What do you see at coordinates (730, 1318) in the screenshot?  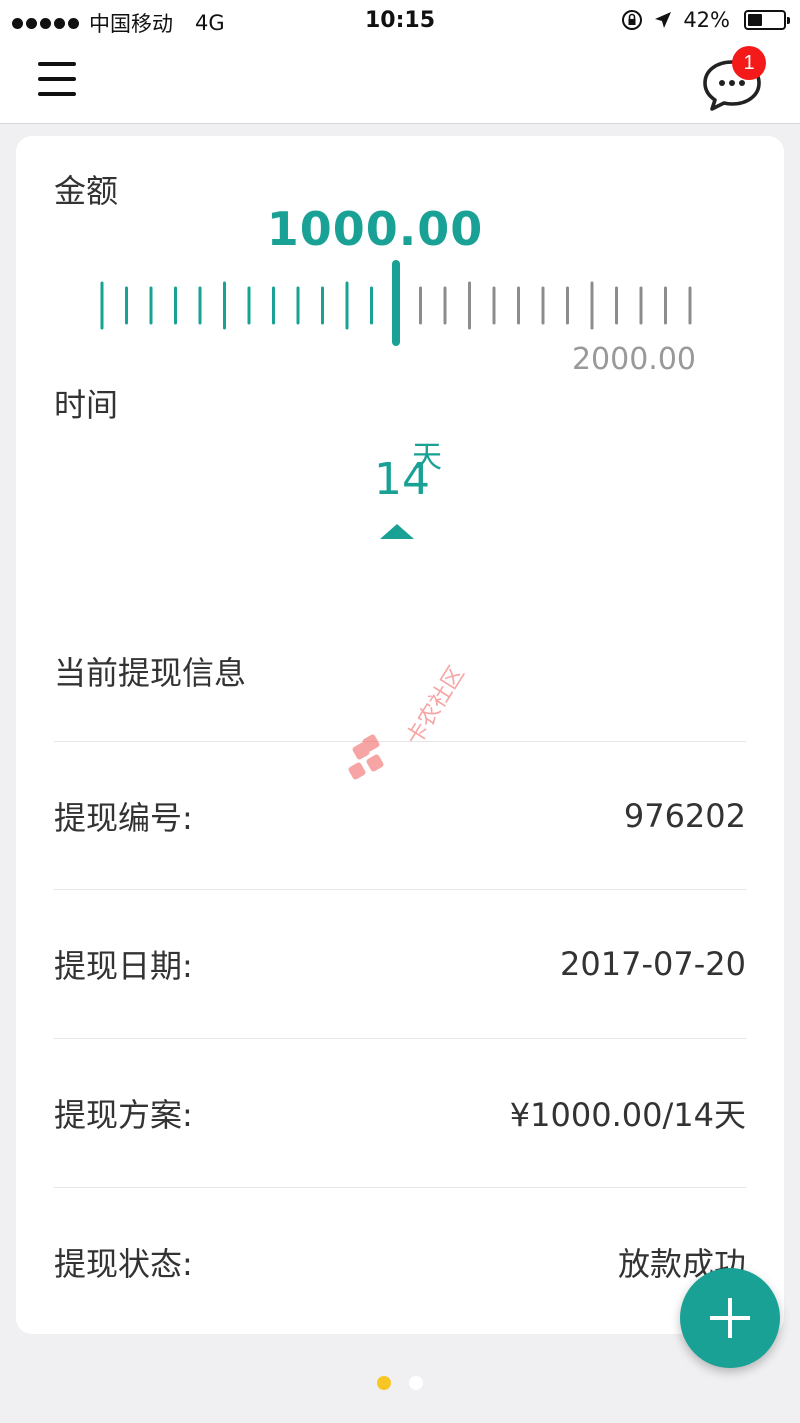 I see `add-floating-button` at bounding box center [730, 1318].